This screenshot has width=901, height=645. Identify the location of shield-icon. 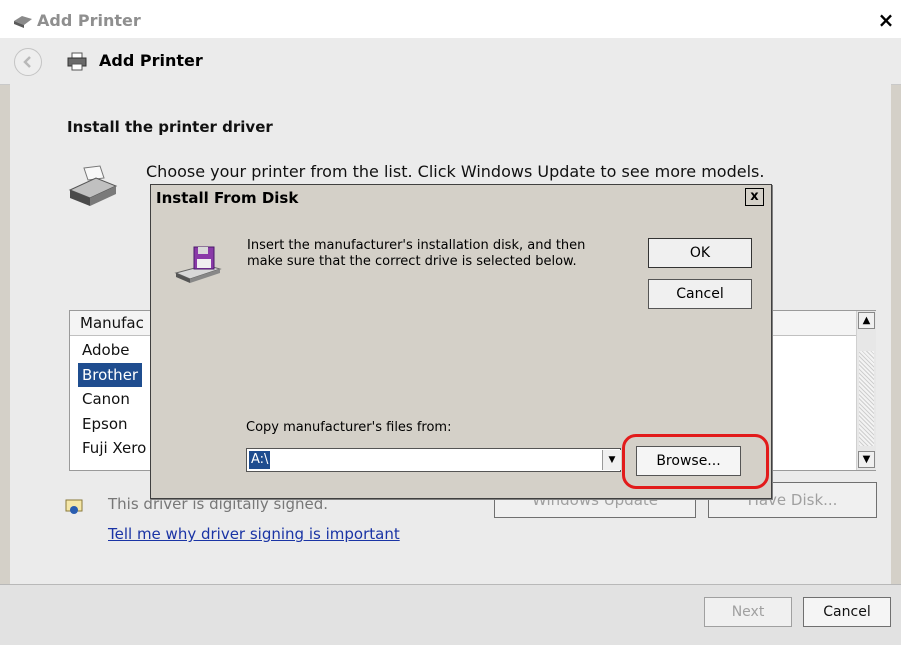
(74, 506).